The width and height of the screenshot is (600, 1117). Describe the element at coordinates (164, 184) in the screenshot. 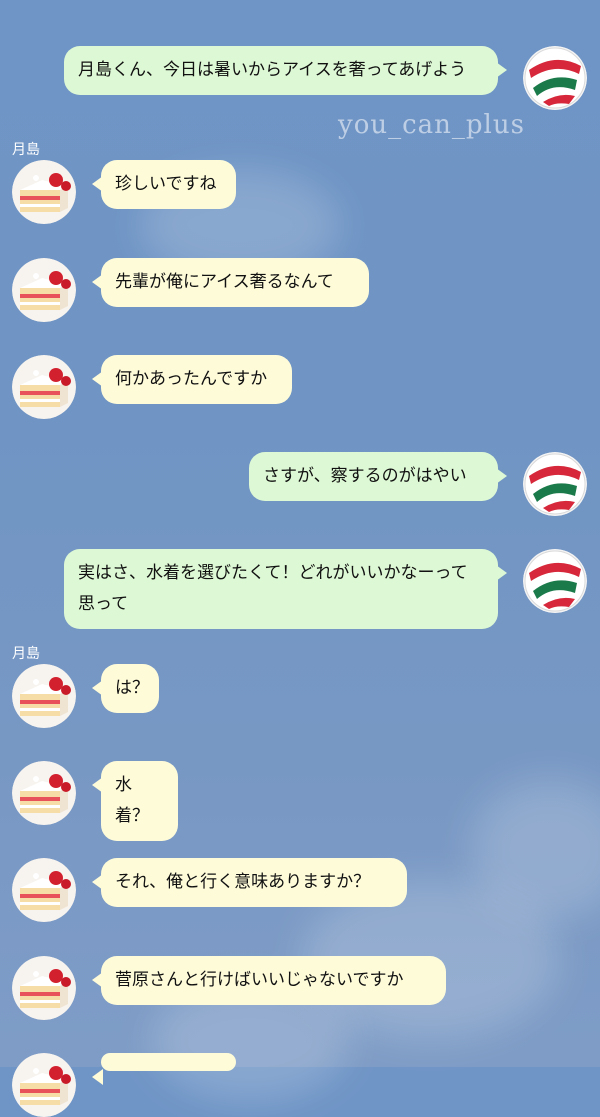

I see `their-message-bubble: 珍しいですね` at that location.